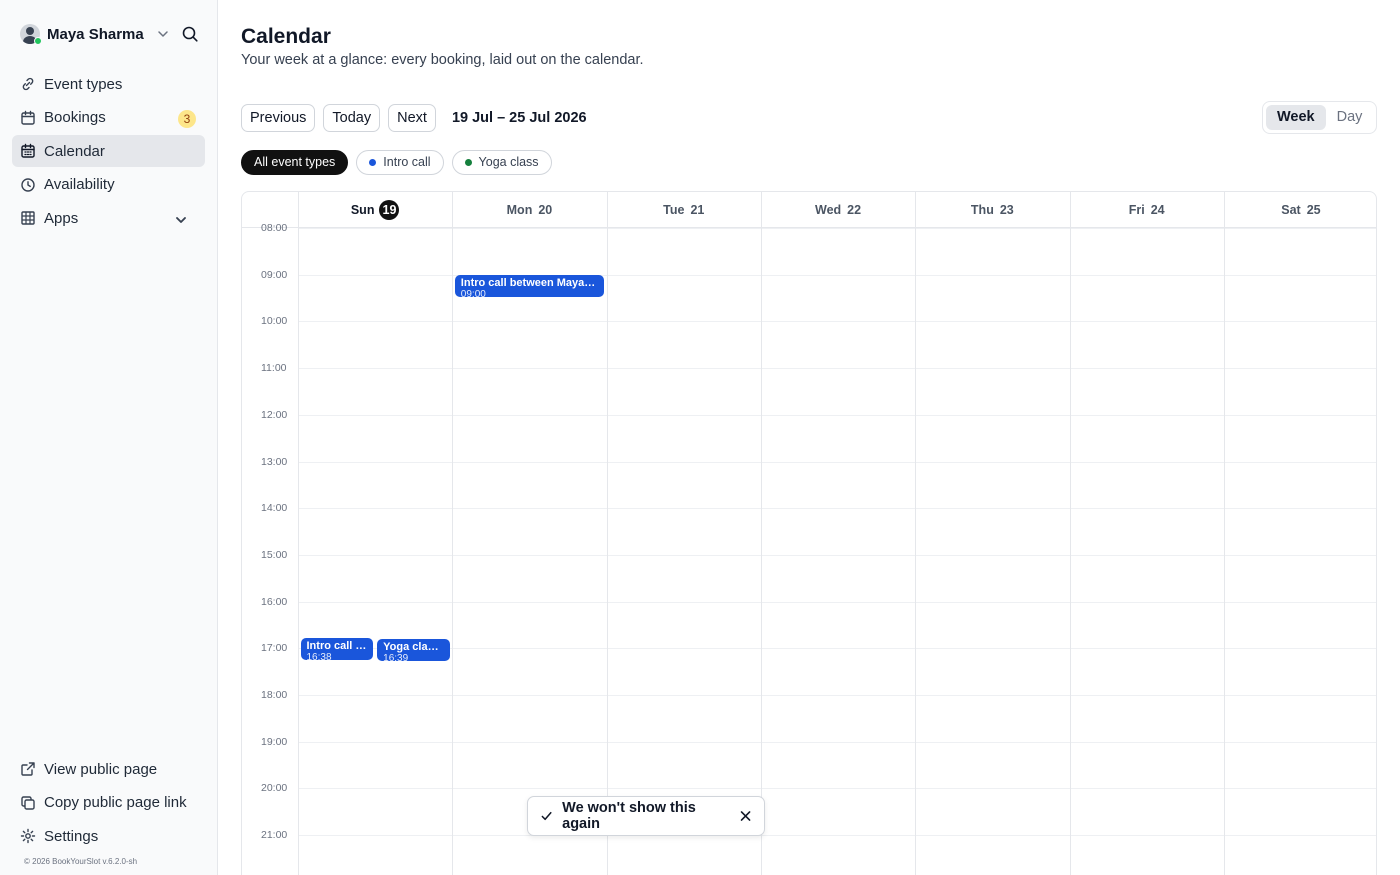 This screenshot has height=875, width=1400. What do you see at coordinates (337, 649) in the screenshot?
I see `calendar-event: Intro call between Maya Sharma16:38` at bounding box center [337, 649].